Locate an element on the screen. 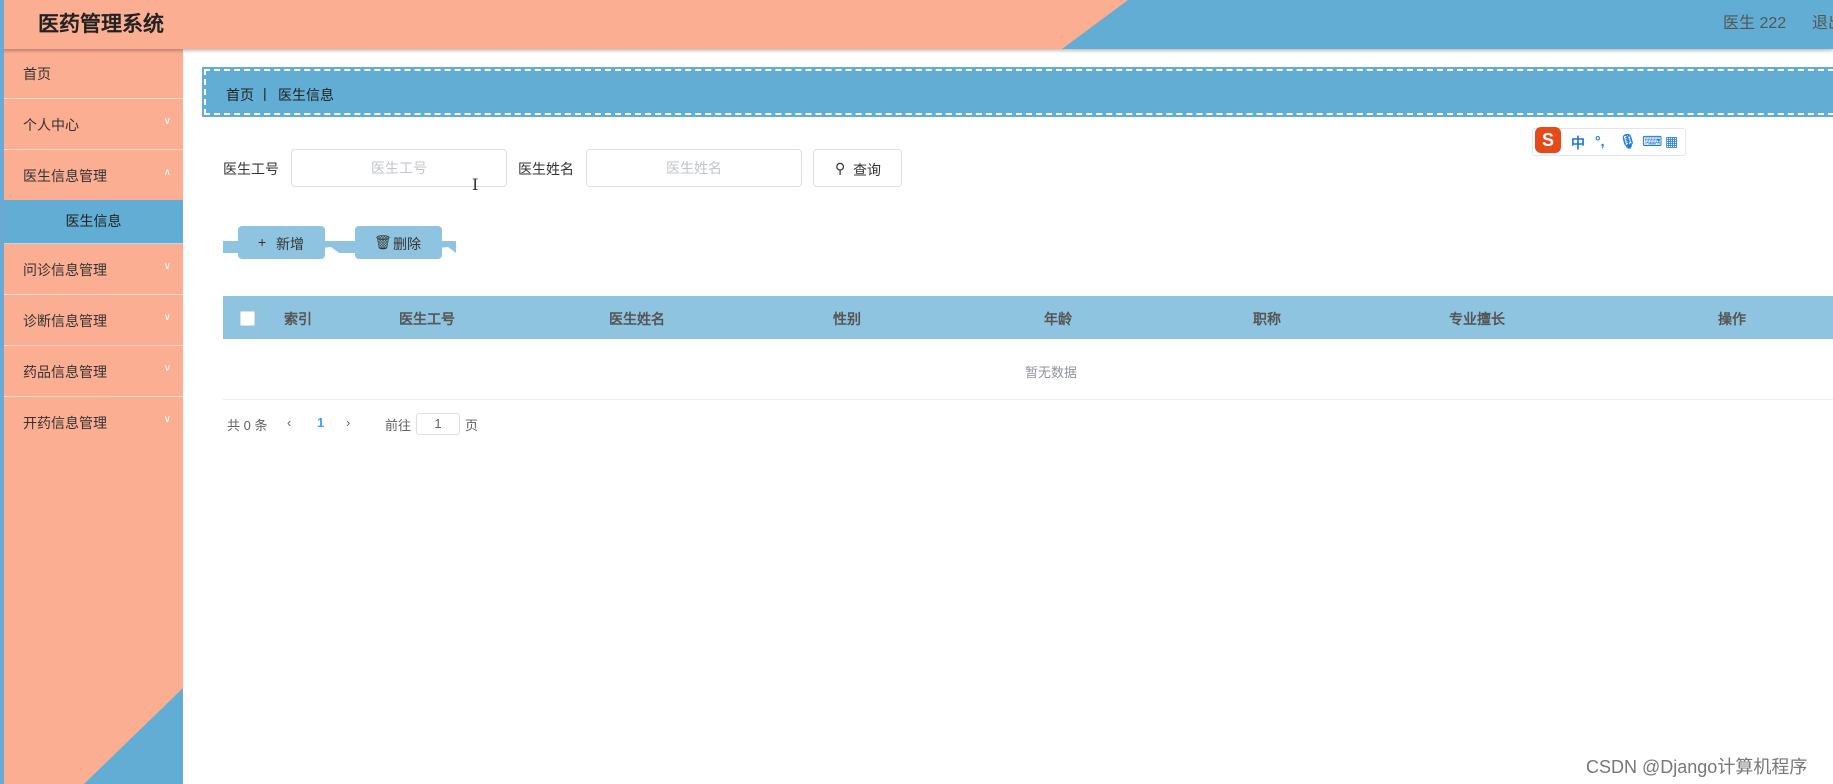  watermark: CSDN @Django计算机程序 is located at coordinates (1697, 767).